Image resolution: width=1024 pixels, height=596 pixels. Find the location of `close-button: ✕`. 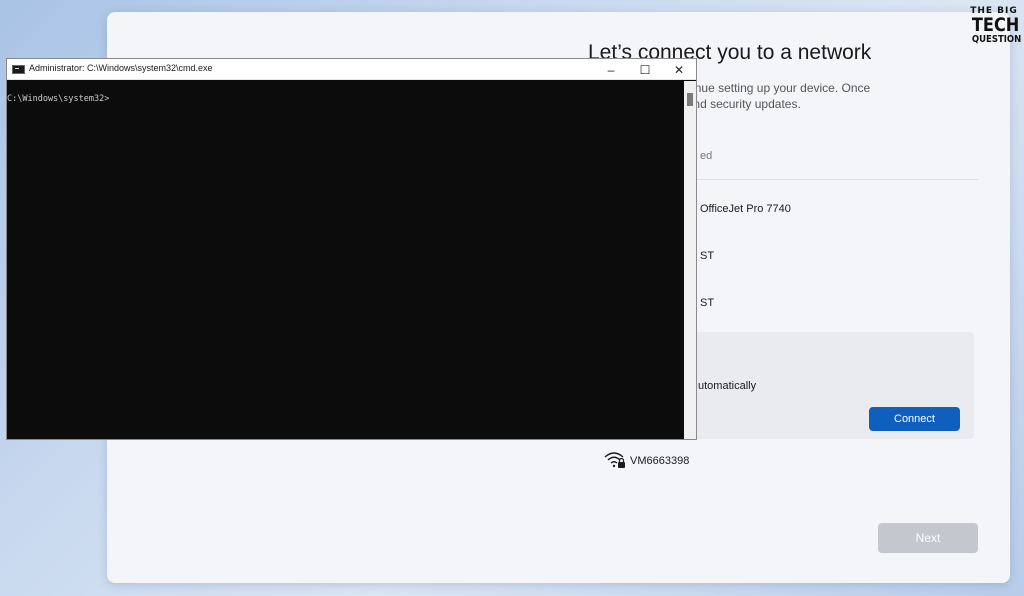

close-button: ✕ is located at coordinates (679, 69).